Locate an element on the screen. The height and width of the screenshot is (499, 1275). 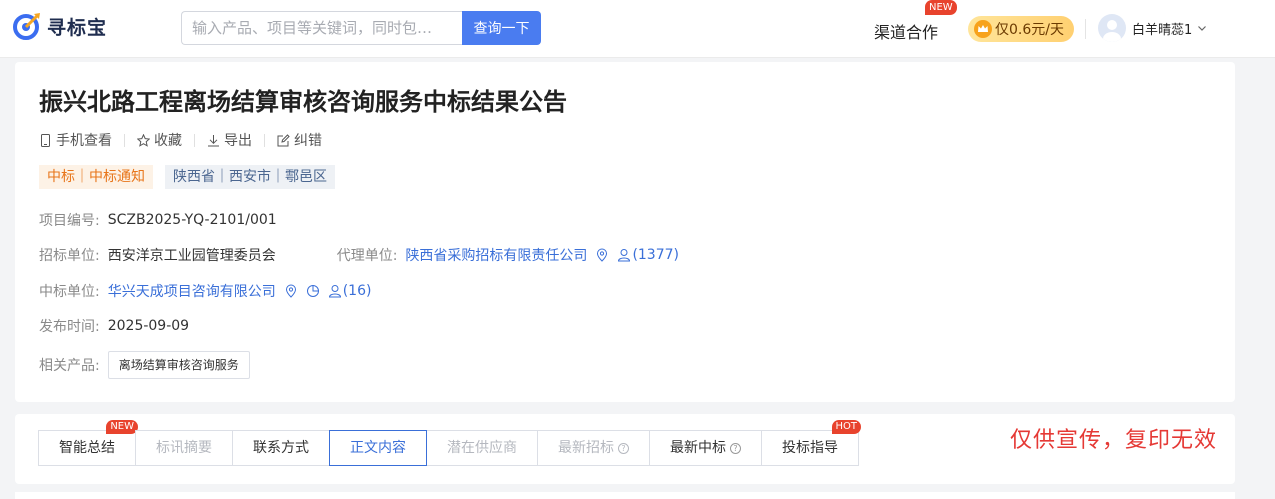
avatar is located at coordinates (1112, 28).